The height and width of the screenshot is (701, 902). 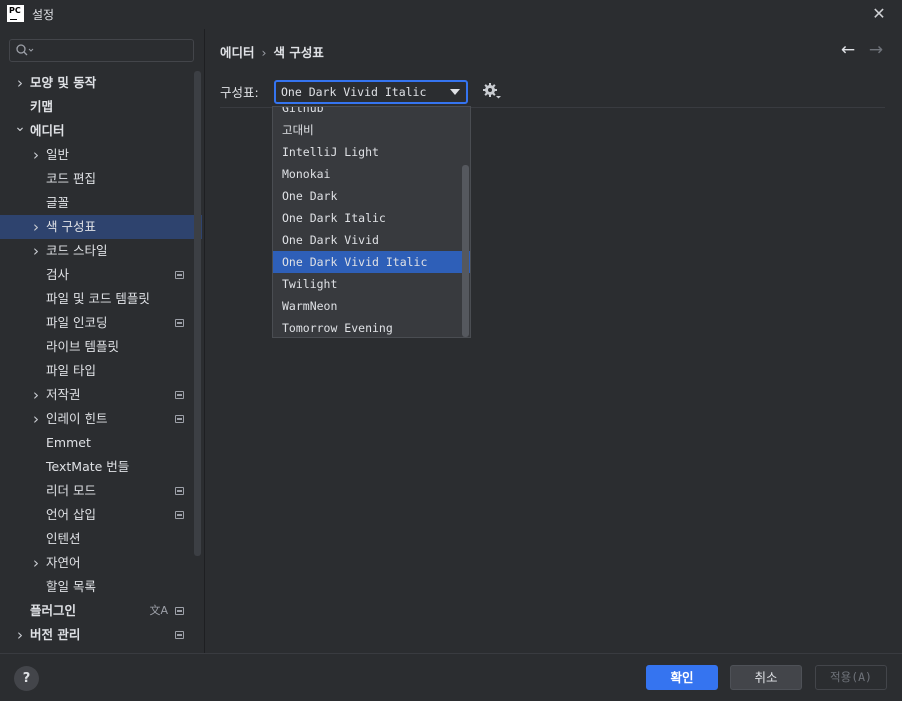 I want to click on sidebar-item-label: 키맵, so click(x=42, y=106).